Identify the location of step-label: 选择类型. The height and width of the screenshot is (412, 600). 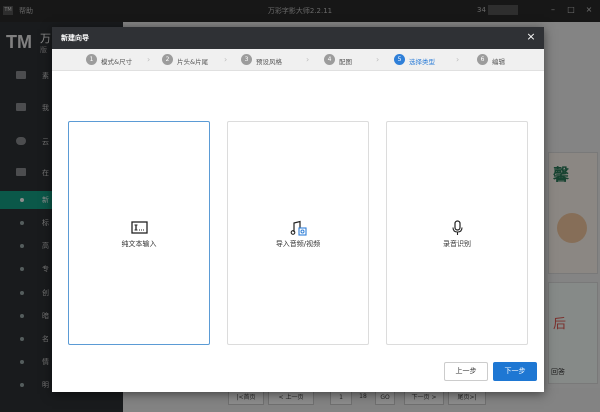
(422, 62).